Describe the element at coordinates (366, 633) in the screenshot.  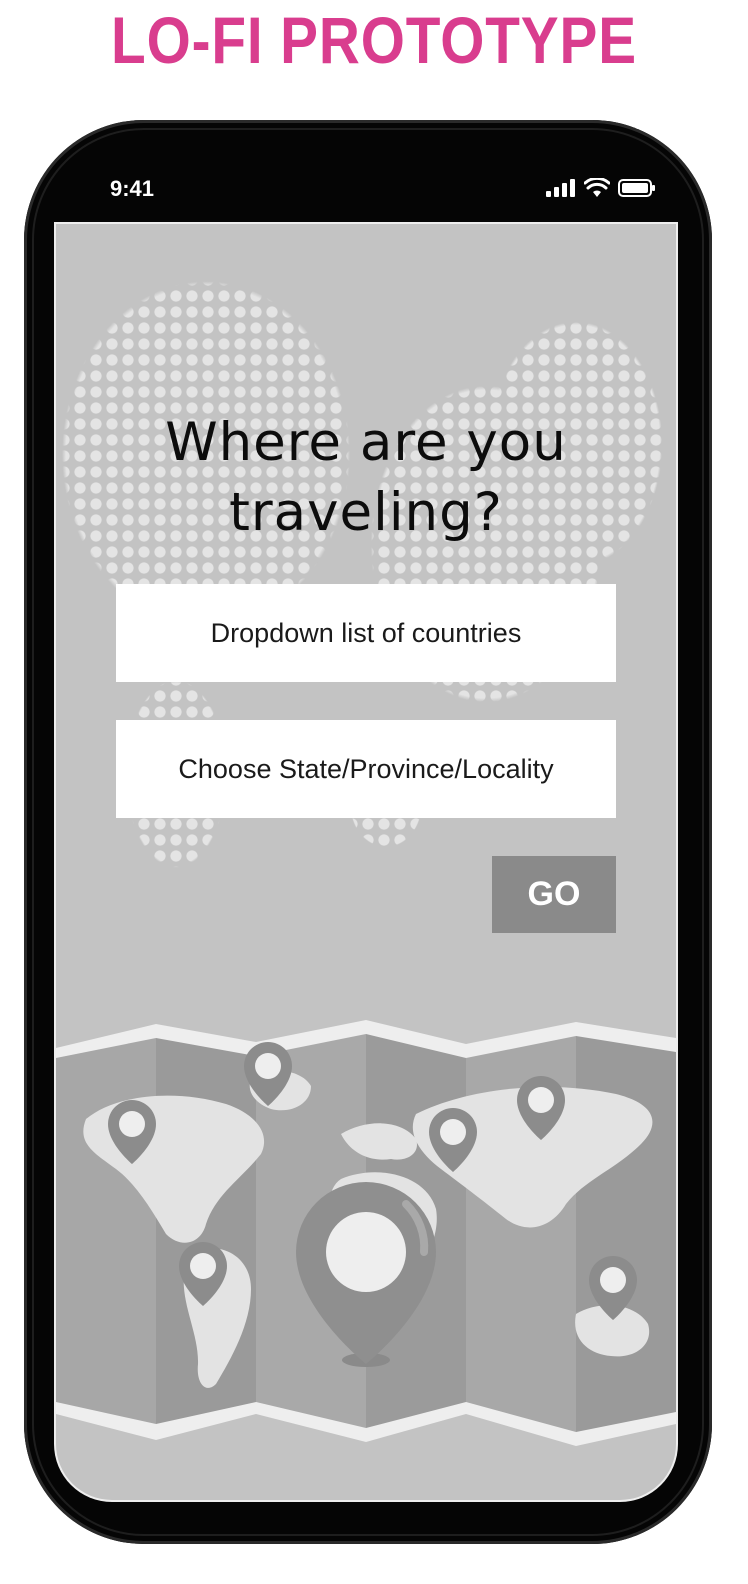
I see `country-dropdown: Dropdown list of countries` at that location.